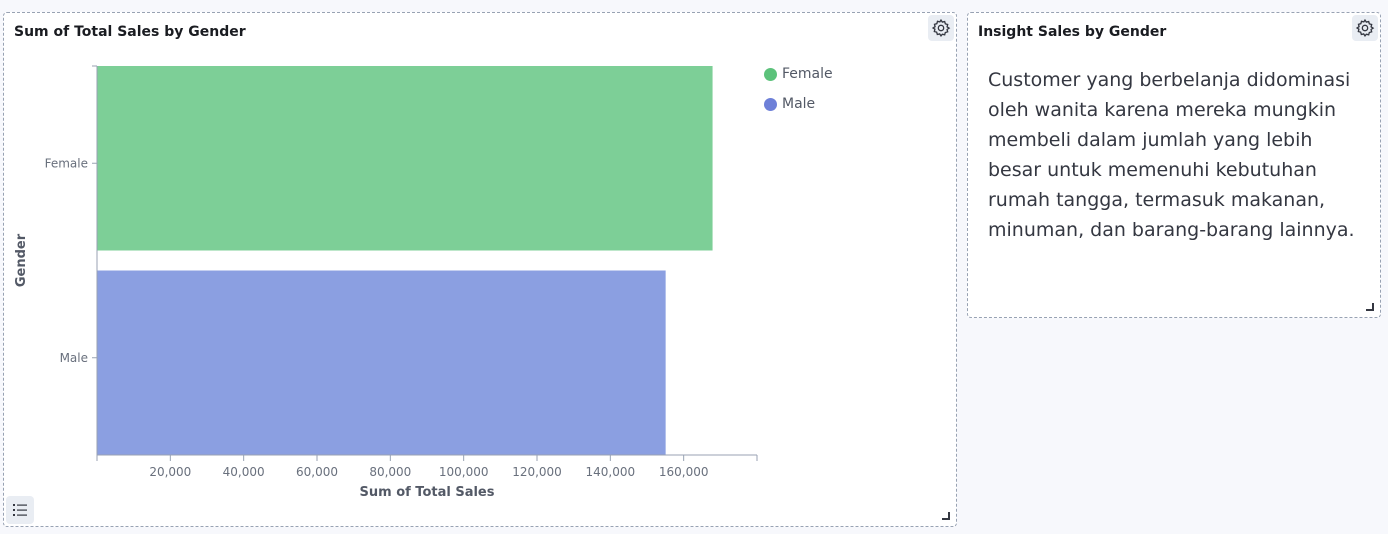 The width and height of the screenshot is (1388, 534). Describe the element at coordinates (464, 472) in the screenshot. I see `x-tick-label: 100,000` at that location.